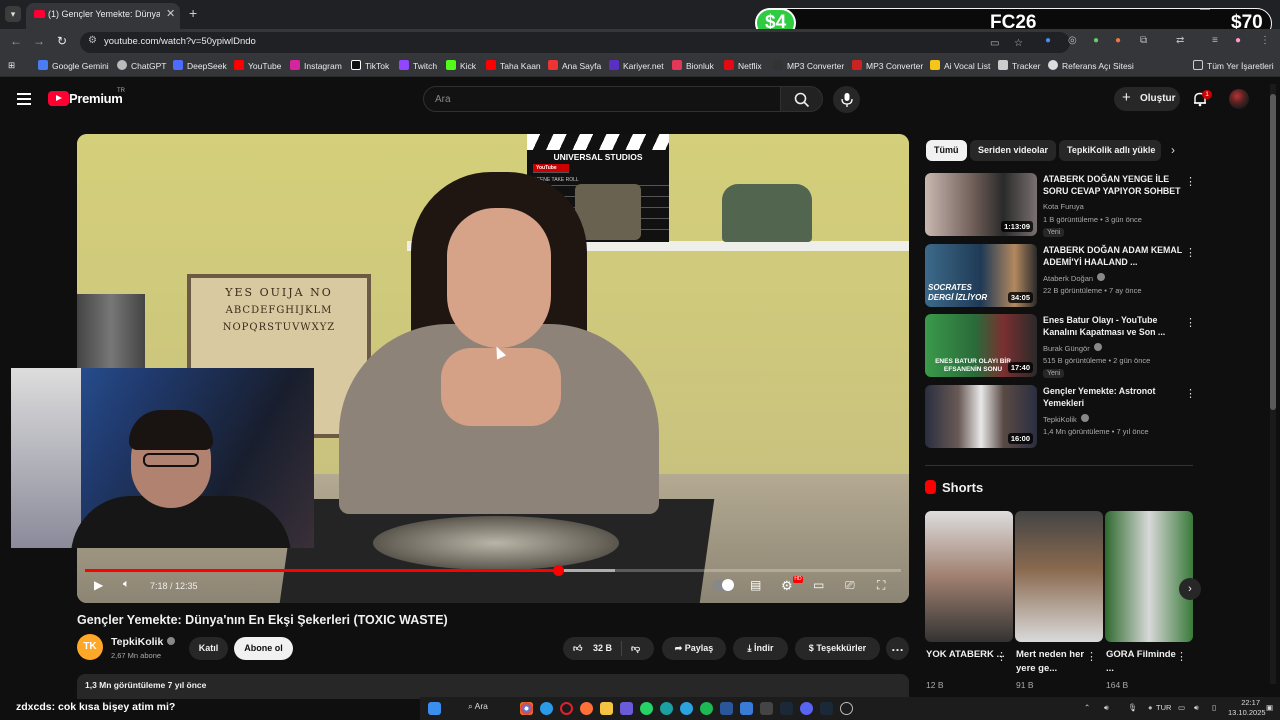  Describe the element at coordinates (526, 708) in the screenshot. I see `chrome-icon` at that location.